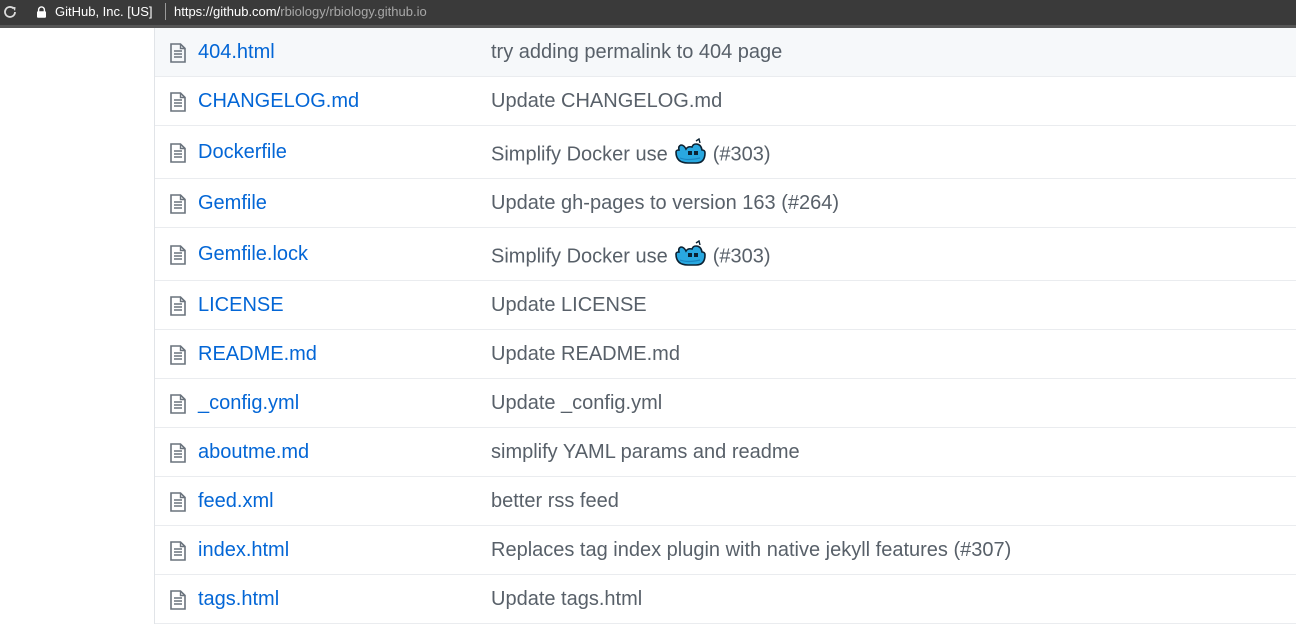  I want to click on file-name-link: _config.yml, so click(248, 403).